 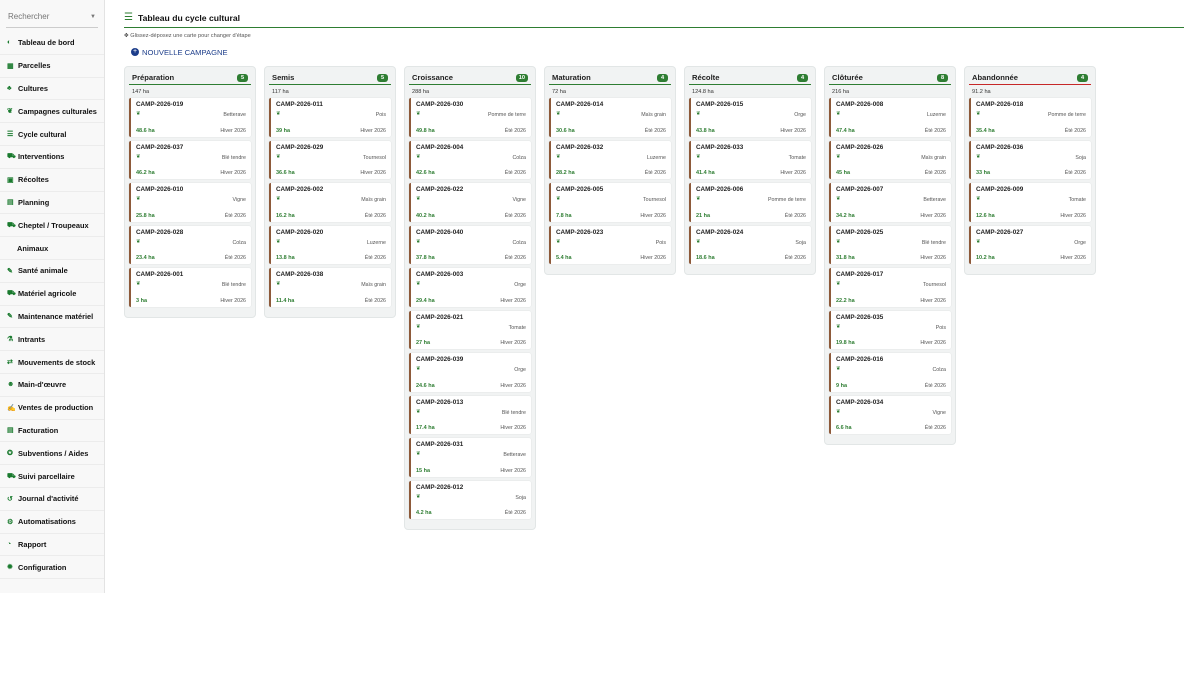 I want to click on sidebar-item-re-coltes: ▣ Récoltes, so click(x=52, y=180).